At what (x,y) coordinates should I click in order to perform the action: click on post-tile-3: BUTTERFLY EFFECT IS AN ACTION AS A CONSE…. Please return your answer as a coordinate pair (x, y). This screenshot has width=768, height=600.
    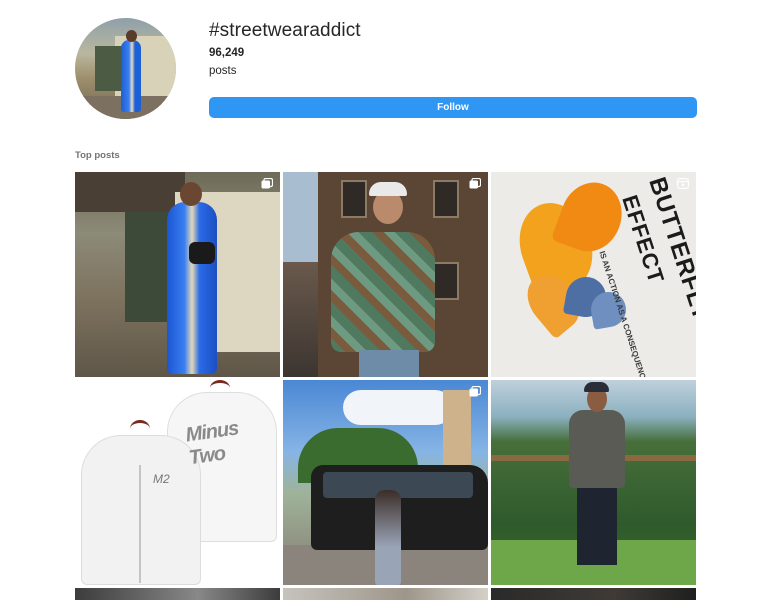
    Looking at the image, I should click on (593, 274).